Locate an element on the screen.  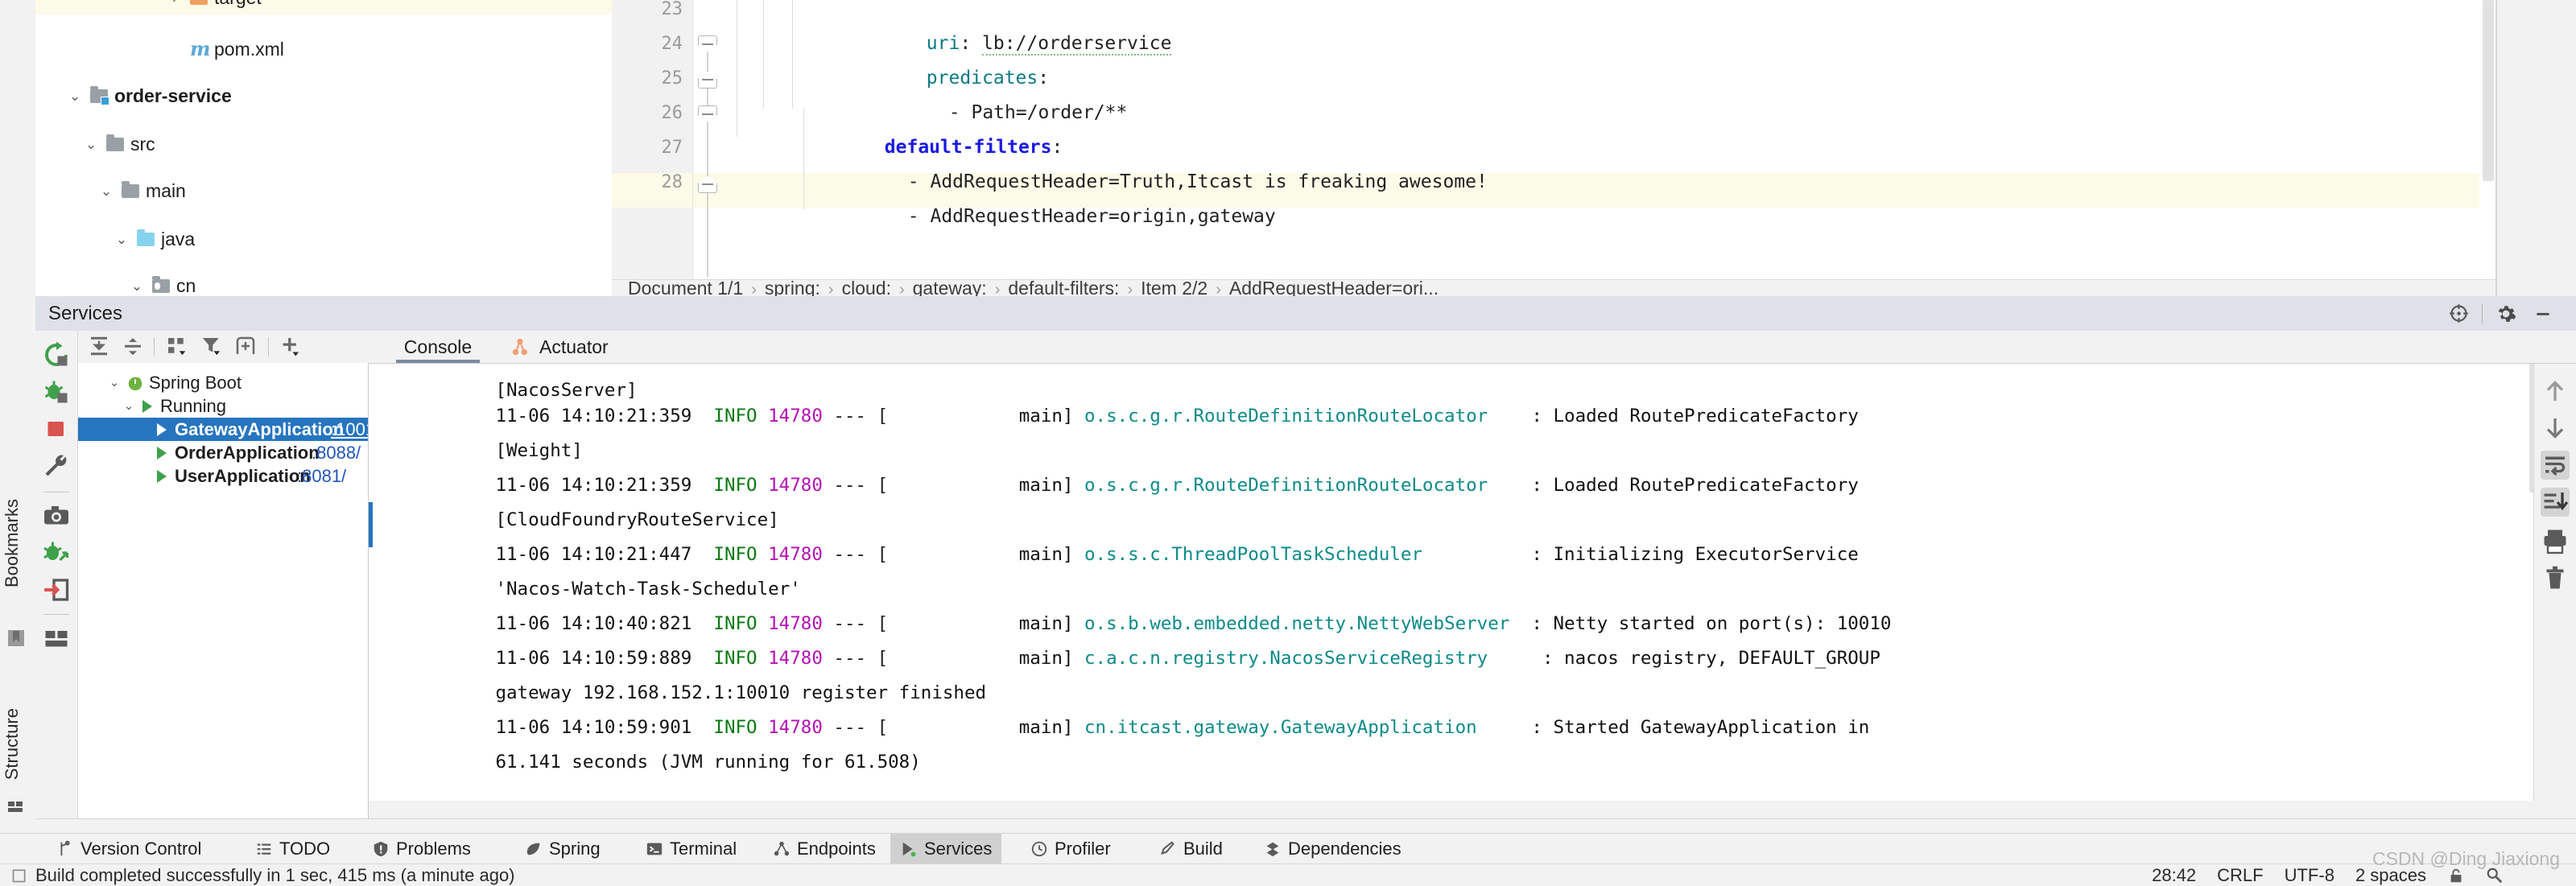
strip-label-bookmarks: Bookmarks is located at coordinates (12, 543).